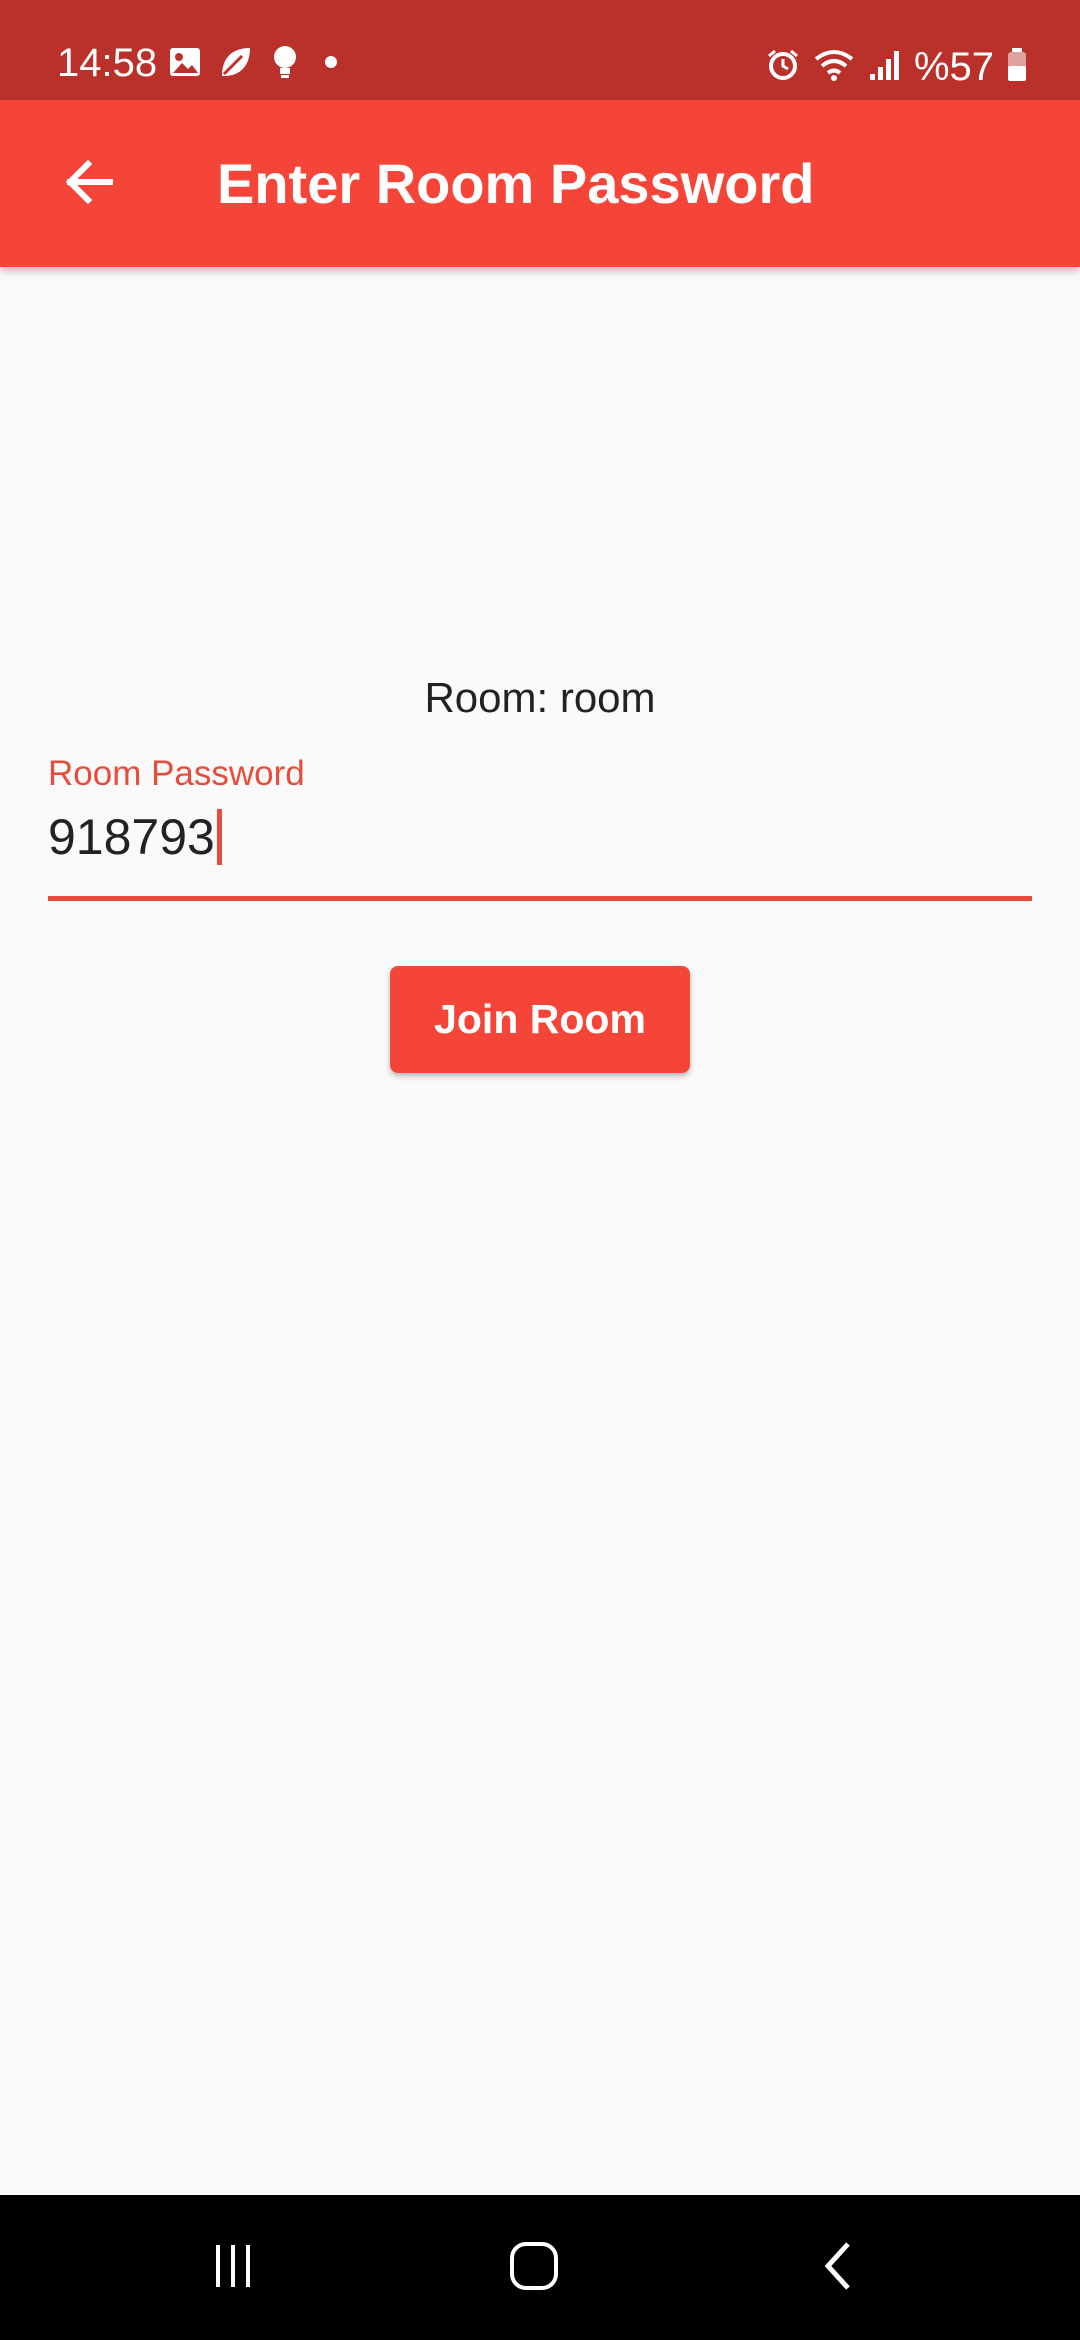 Image resolution: width=1080 pixels, height=2340 pixels. Describe the element at coordinates (285, 64) in the screenshot. I see `bulb-icon` at that location.